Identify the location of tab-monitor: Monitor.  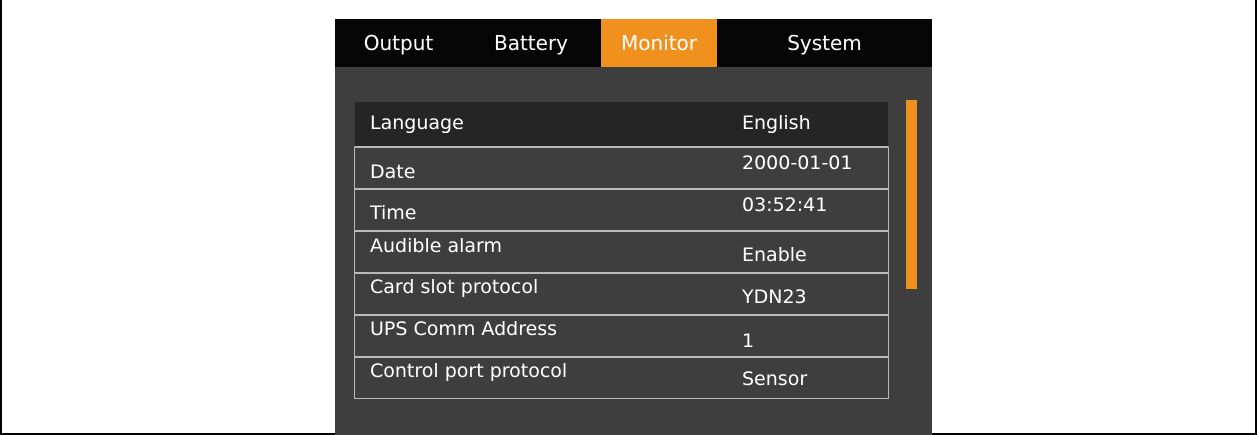
(659, 43).